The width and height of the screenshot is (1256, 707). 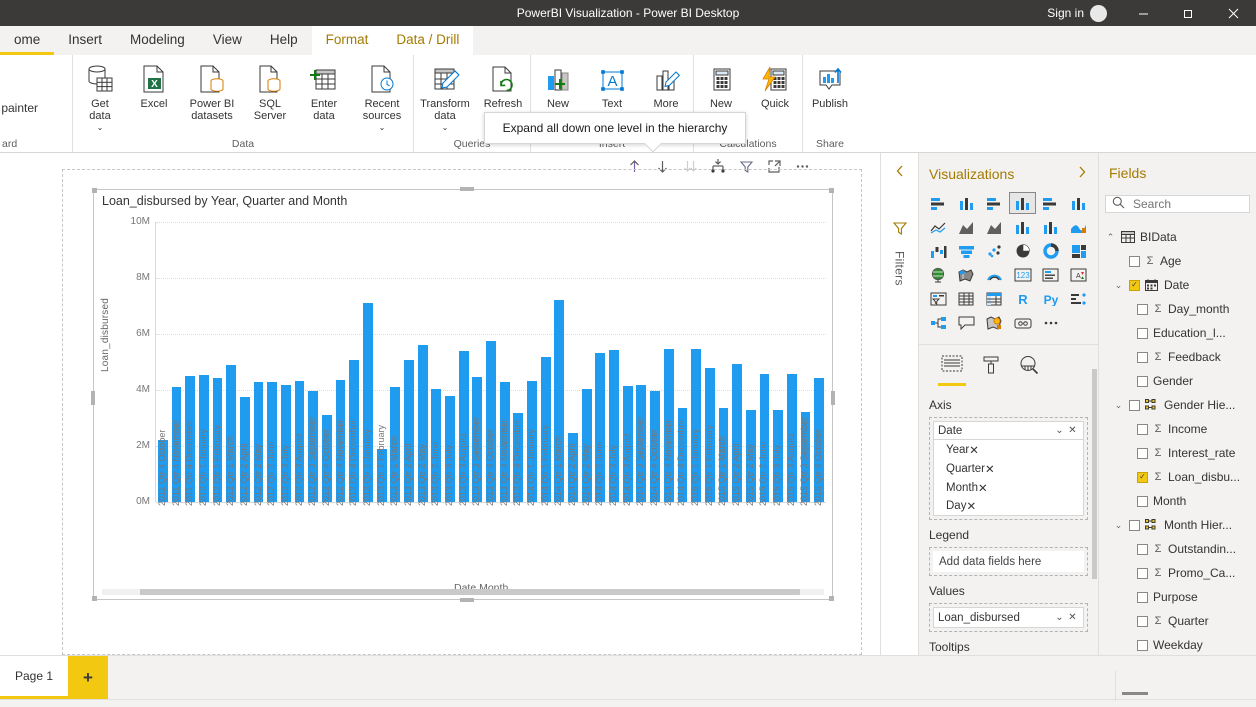 What do you see at coordinates (966, 275) in the screenshot?
I see `filled-map-icon` at bounding box center [966, 275].